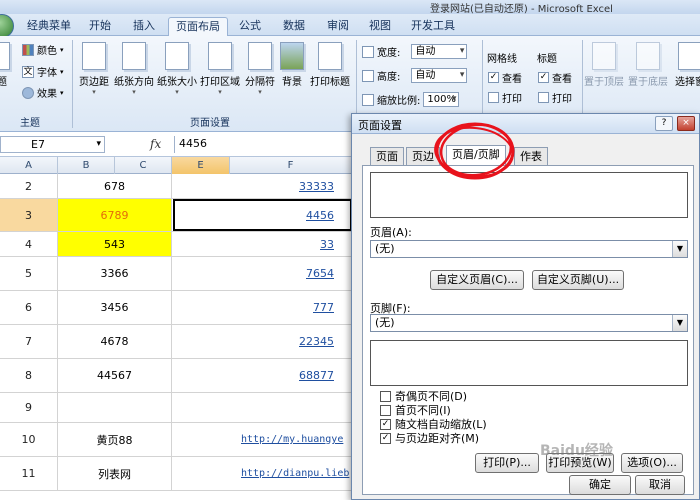  I want to click on cell-f-link: 777, so click(262, 307).